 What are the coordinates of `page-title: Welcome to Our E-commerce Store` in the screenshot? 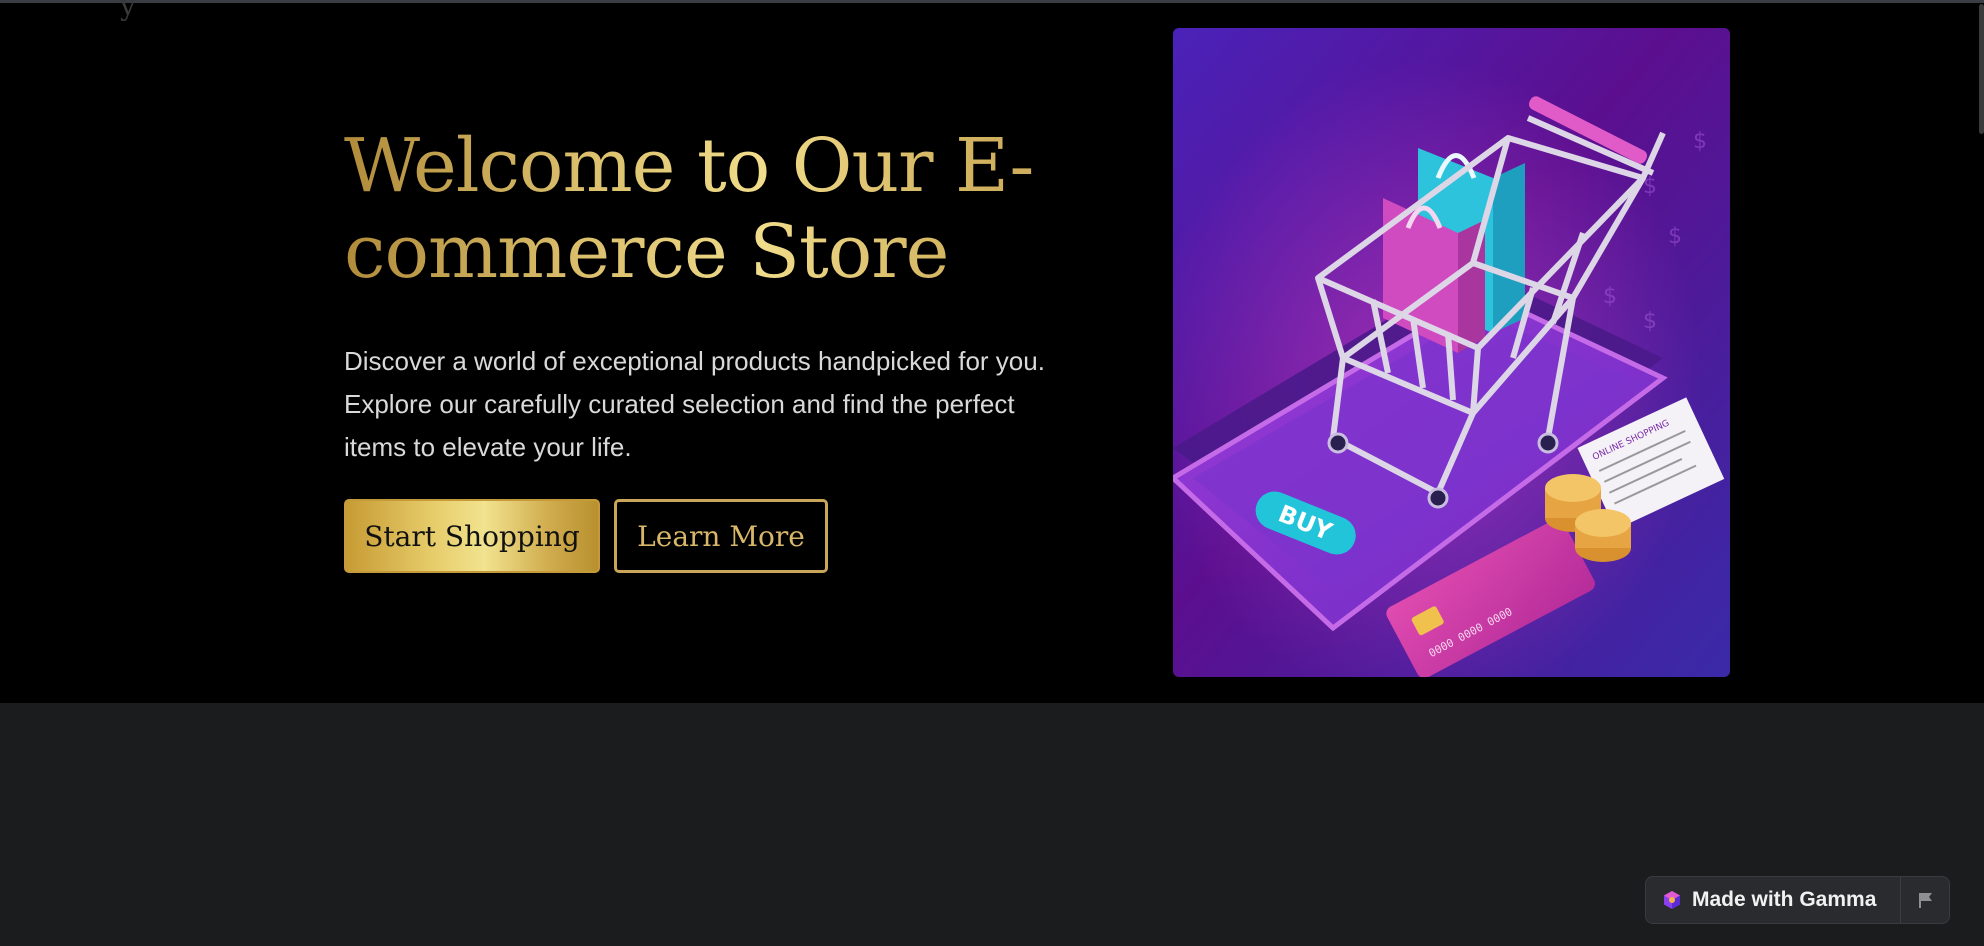 It's located at (724, 209).